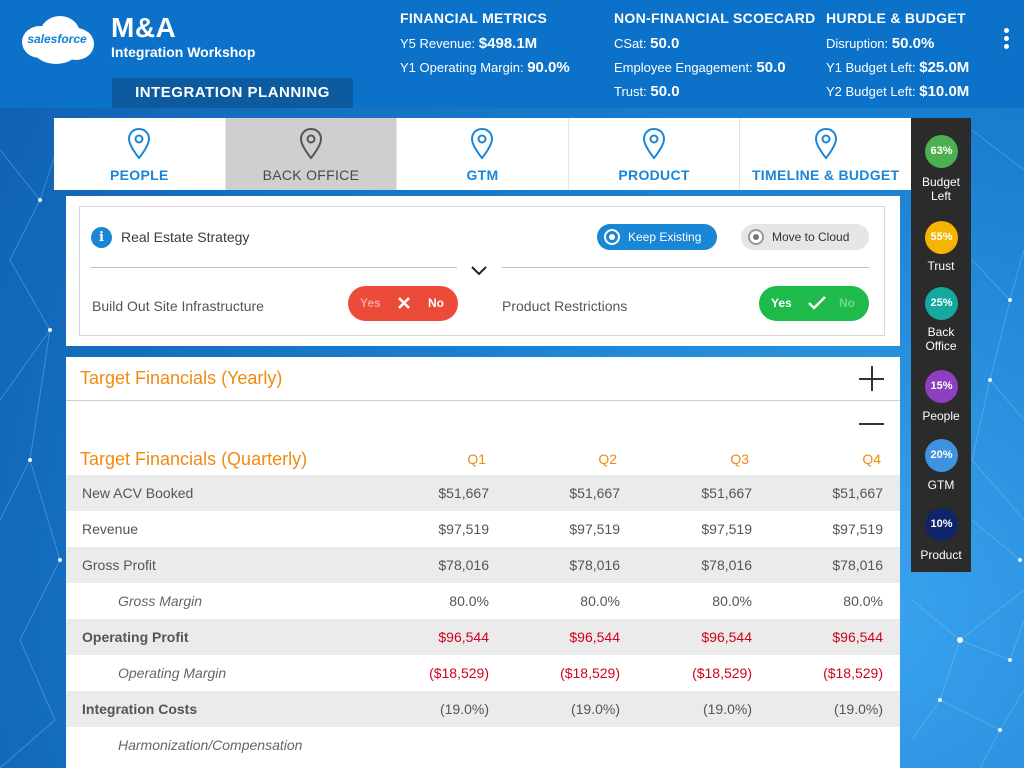 The width and height of the screenshot is (1024, 768). I want to click on radio-unselected-icon, so click(756, 237).